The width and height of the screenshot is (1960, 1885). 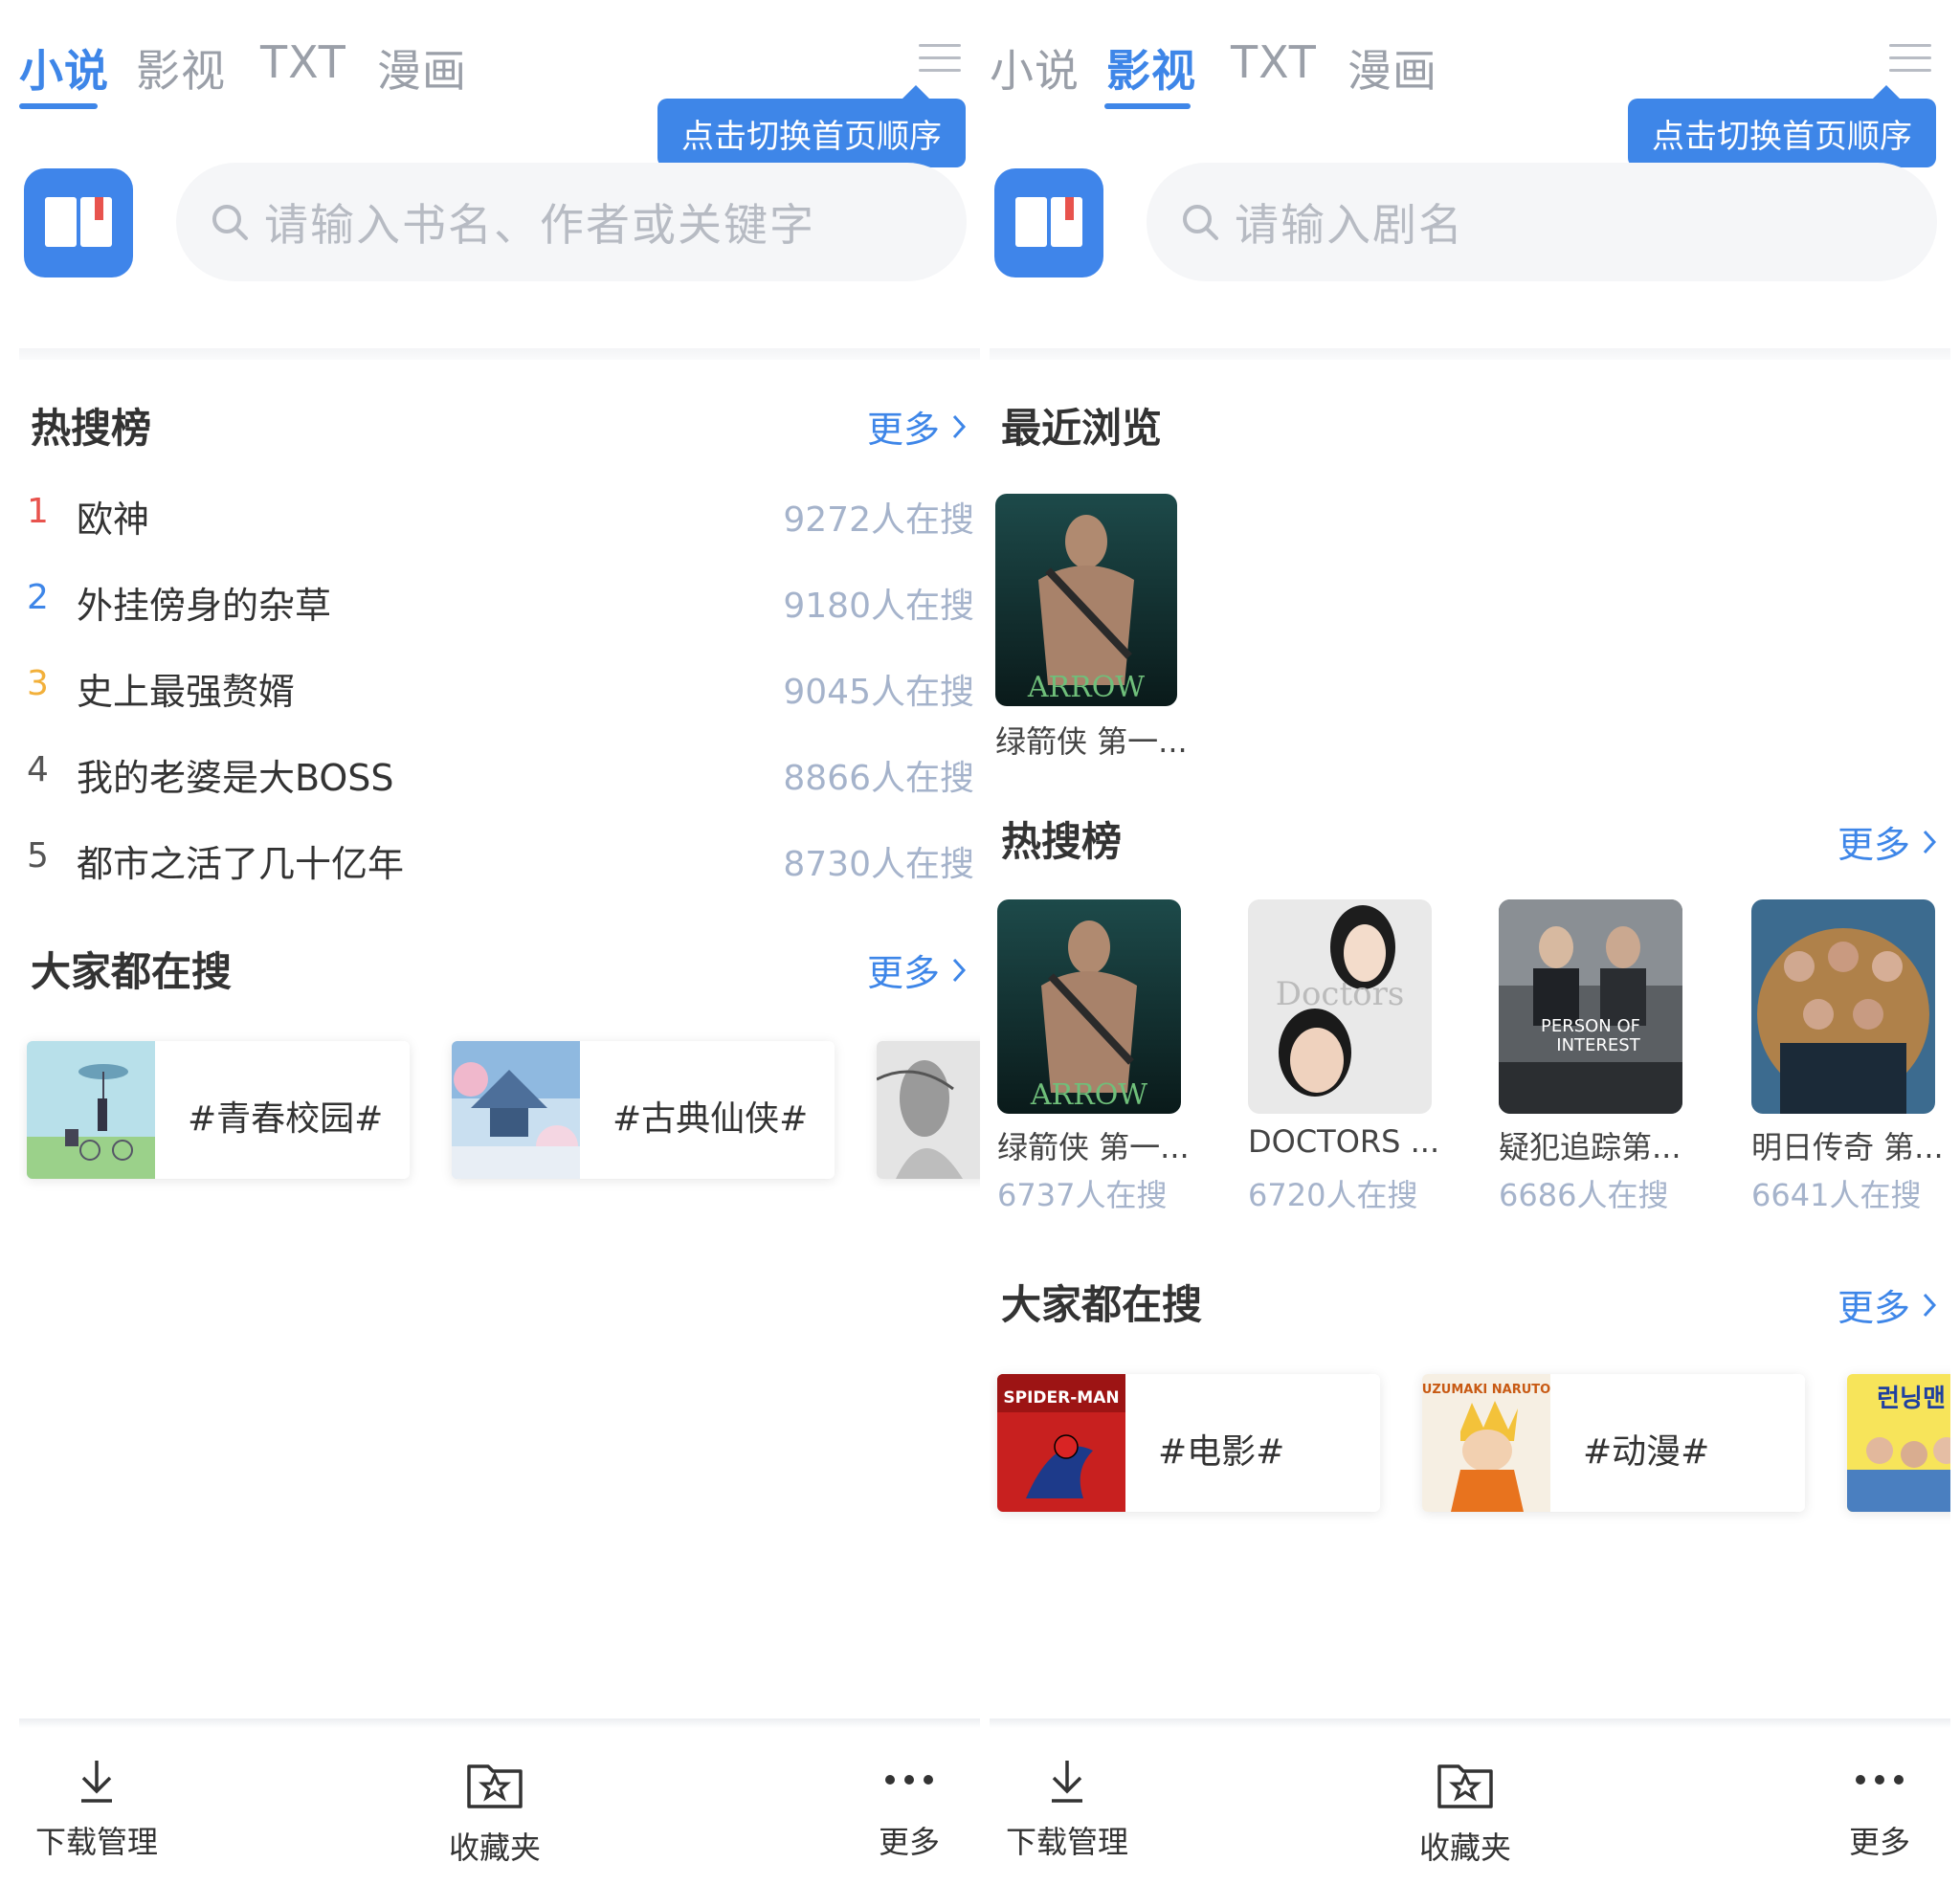 I want to click on tag-card-movie: SPIDER-MAN #电影#, so click(x=1189, y=1443).